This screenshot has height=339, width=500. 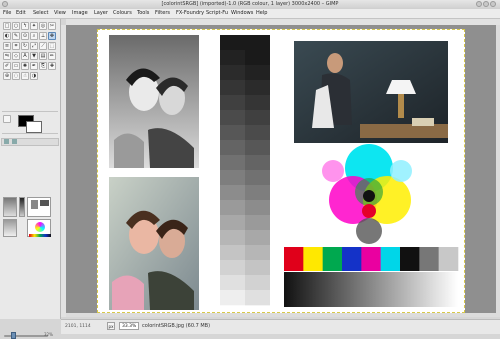 I want to click on clone-tool-icon: ⎘, so click(x=43, y=66).